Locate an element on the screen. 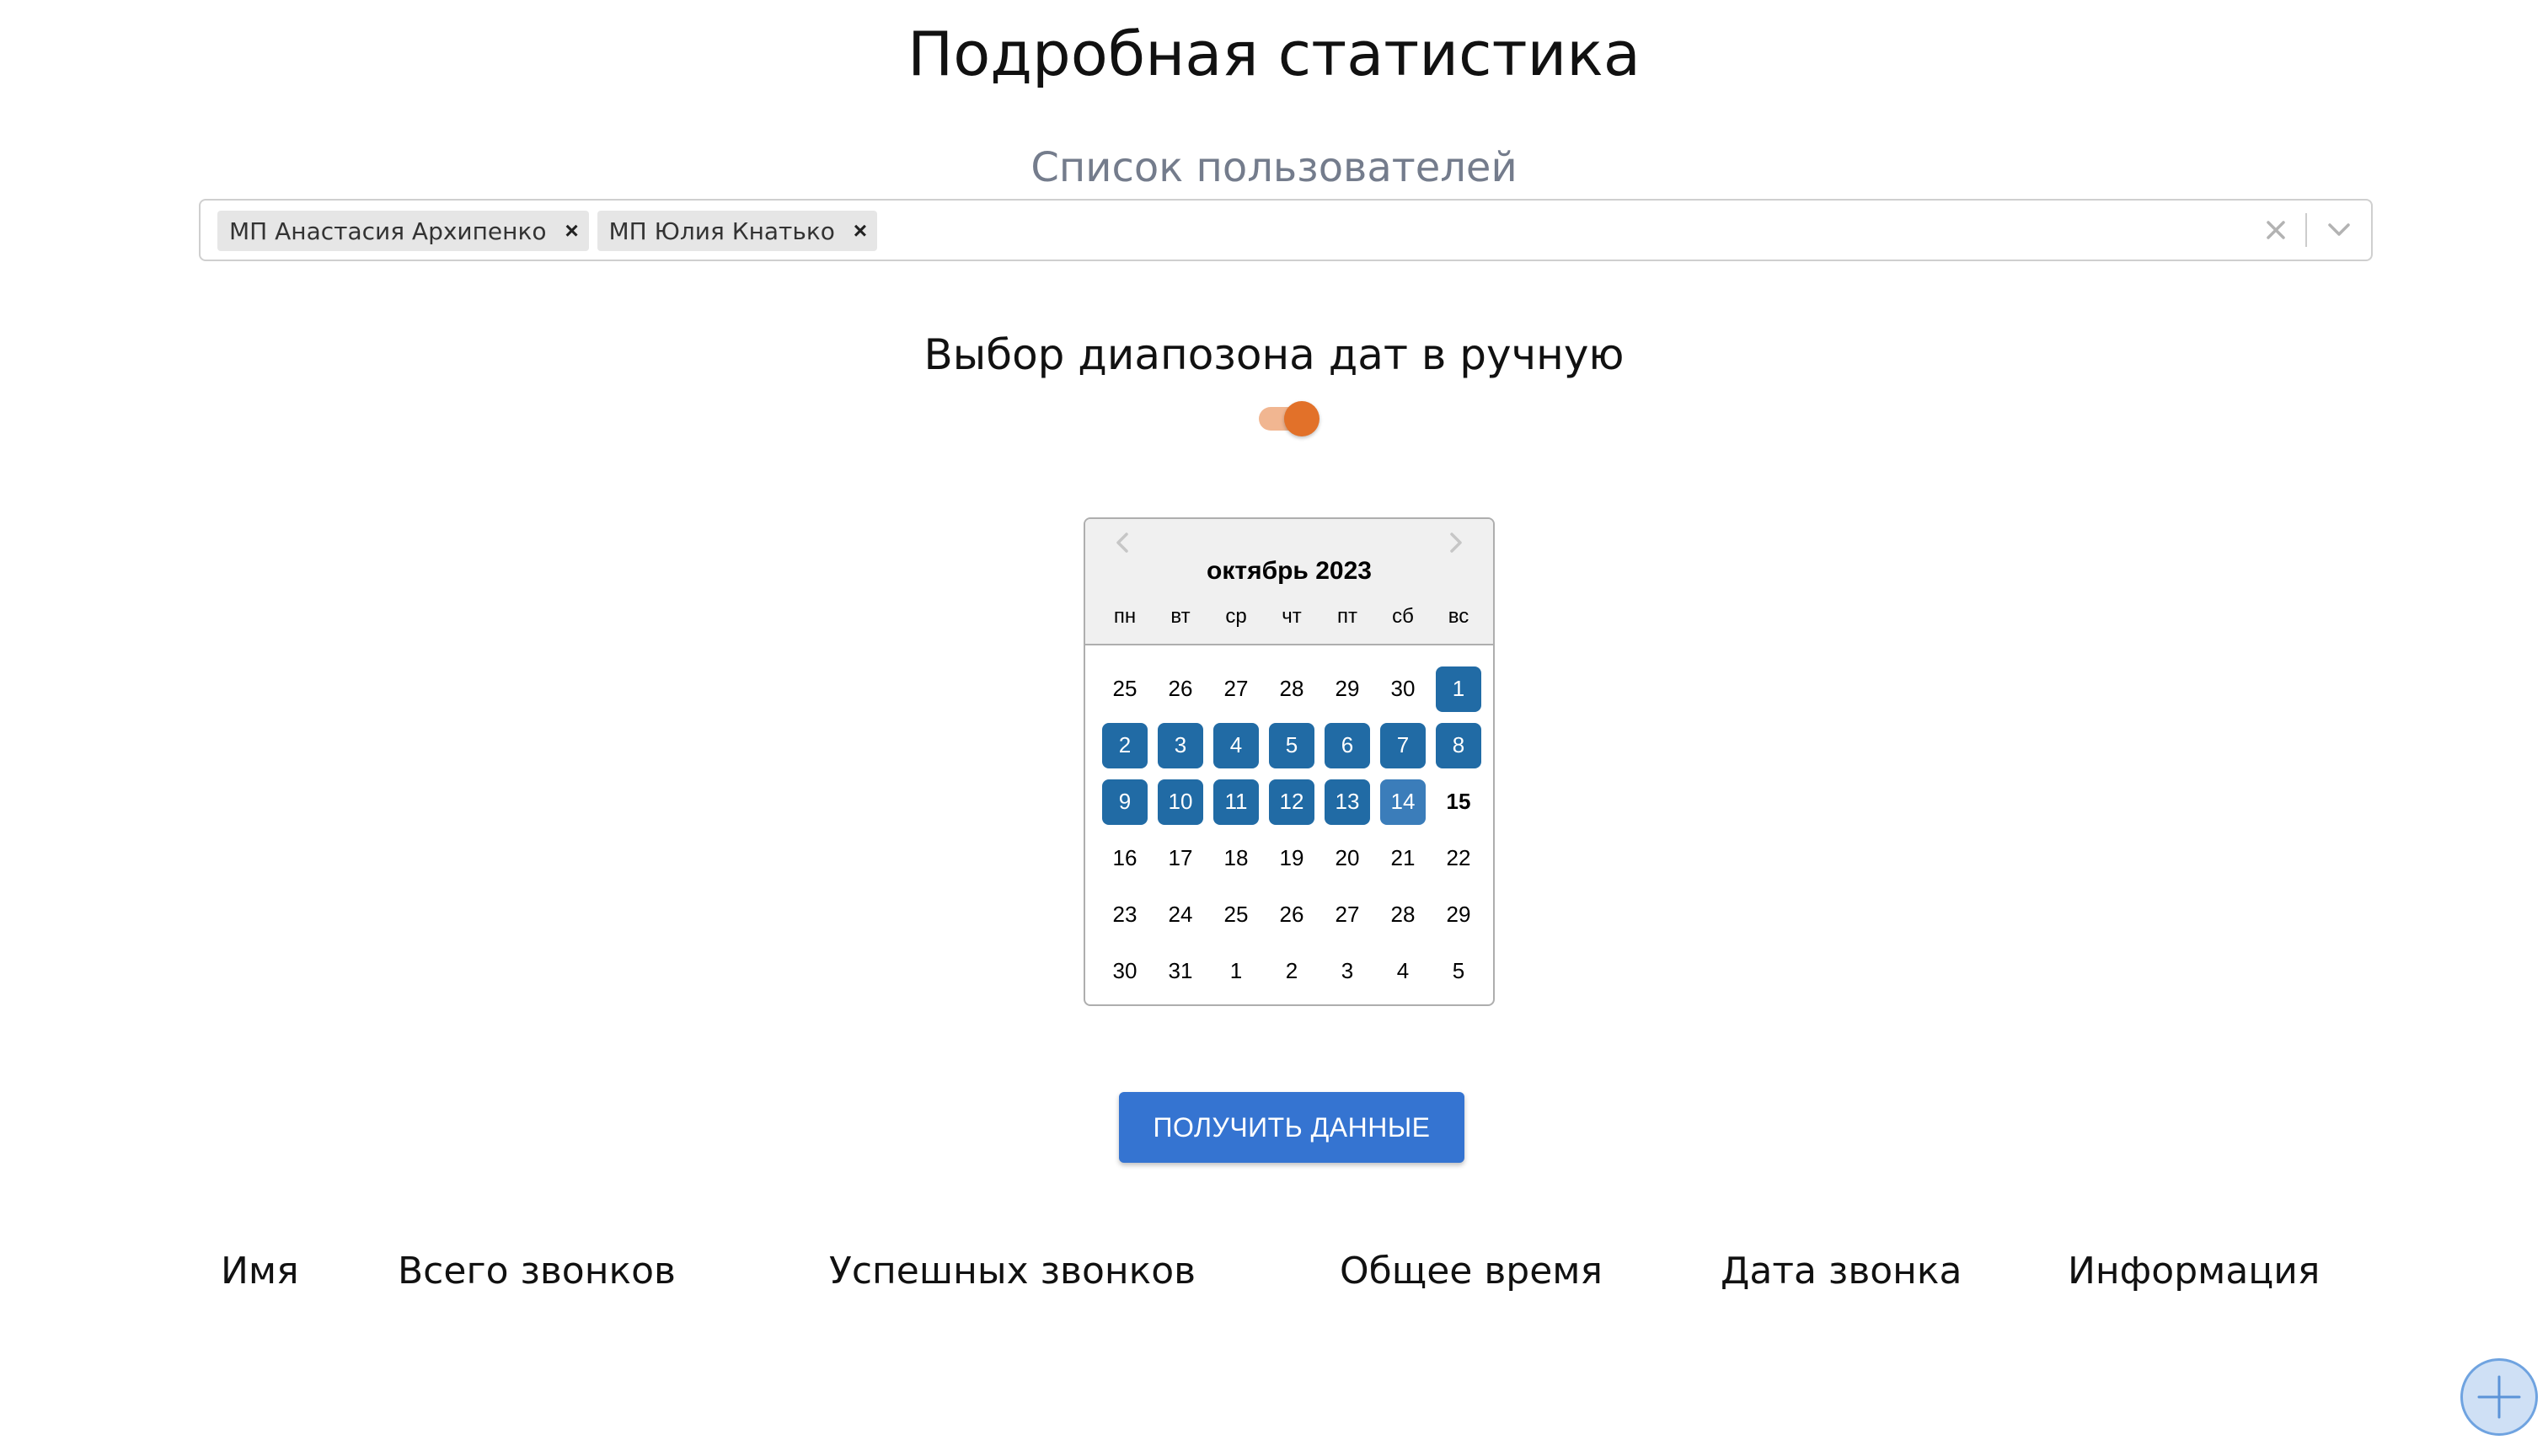  calendar-day-number: 28 is located at coordinates (1403, 914).